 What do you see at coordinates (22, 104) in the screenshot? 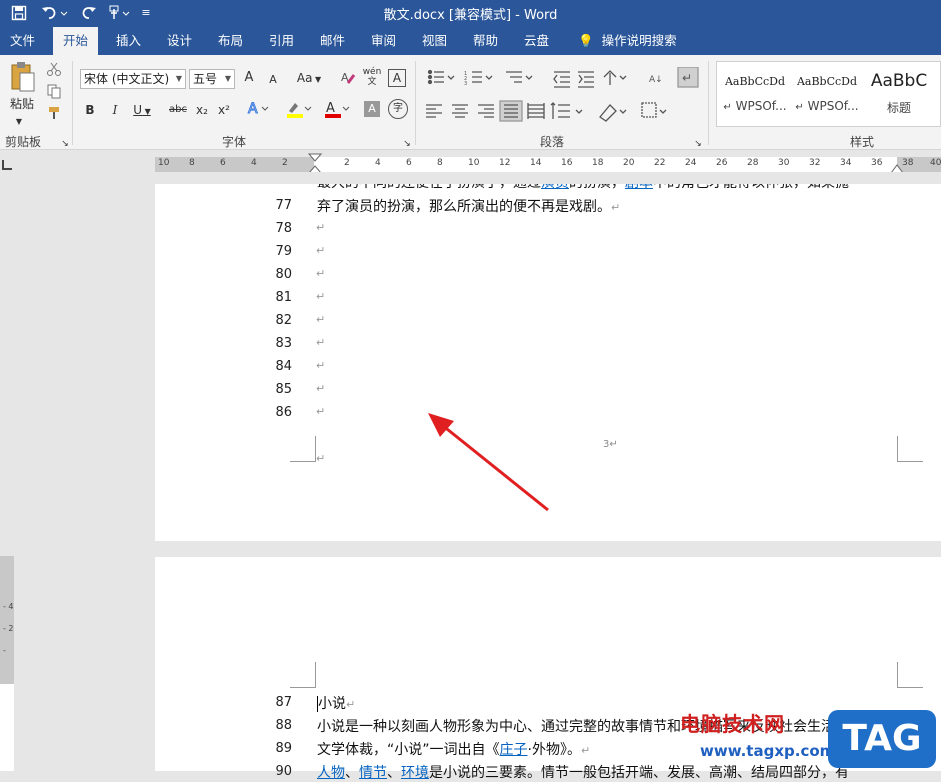
I see `paste-label: 粘贴` at bounding box center [22, 104].